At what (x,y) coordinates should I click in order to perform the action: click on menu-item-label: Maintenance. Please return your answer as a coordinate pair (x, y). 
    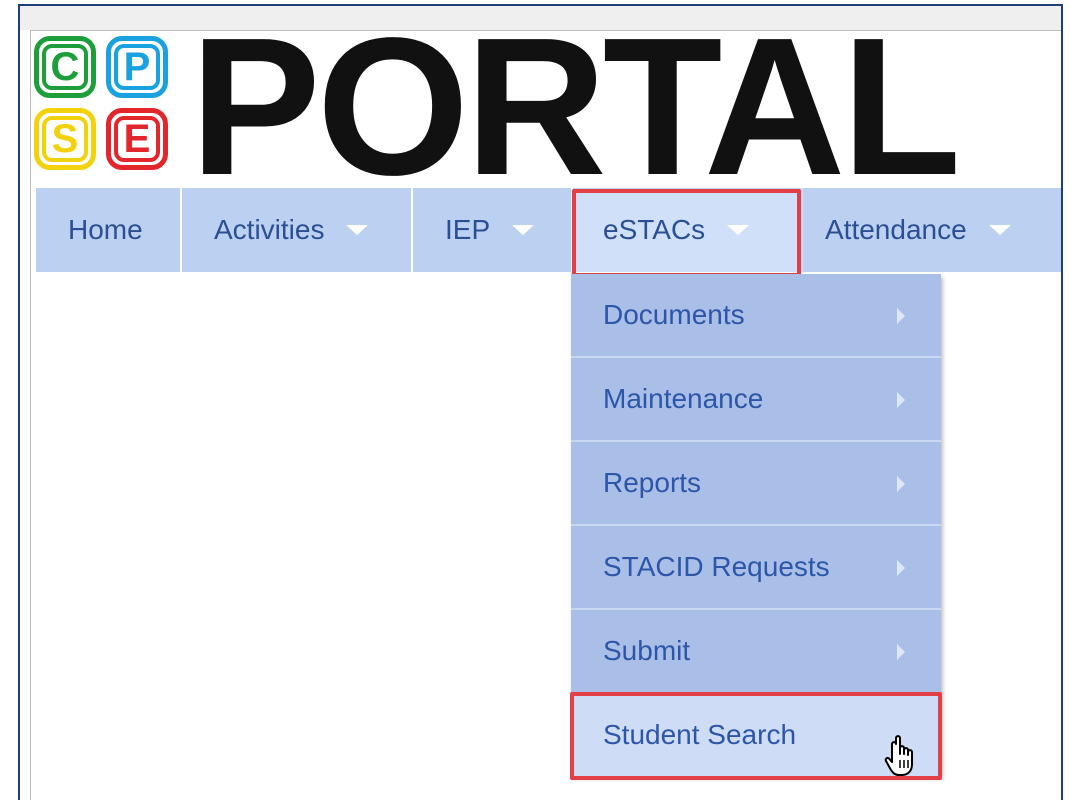
    Looking at the image, I should click on (683, 398).